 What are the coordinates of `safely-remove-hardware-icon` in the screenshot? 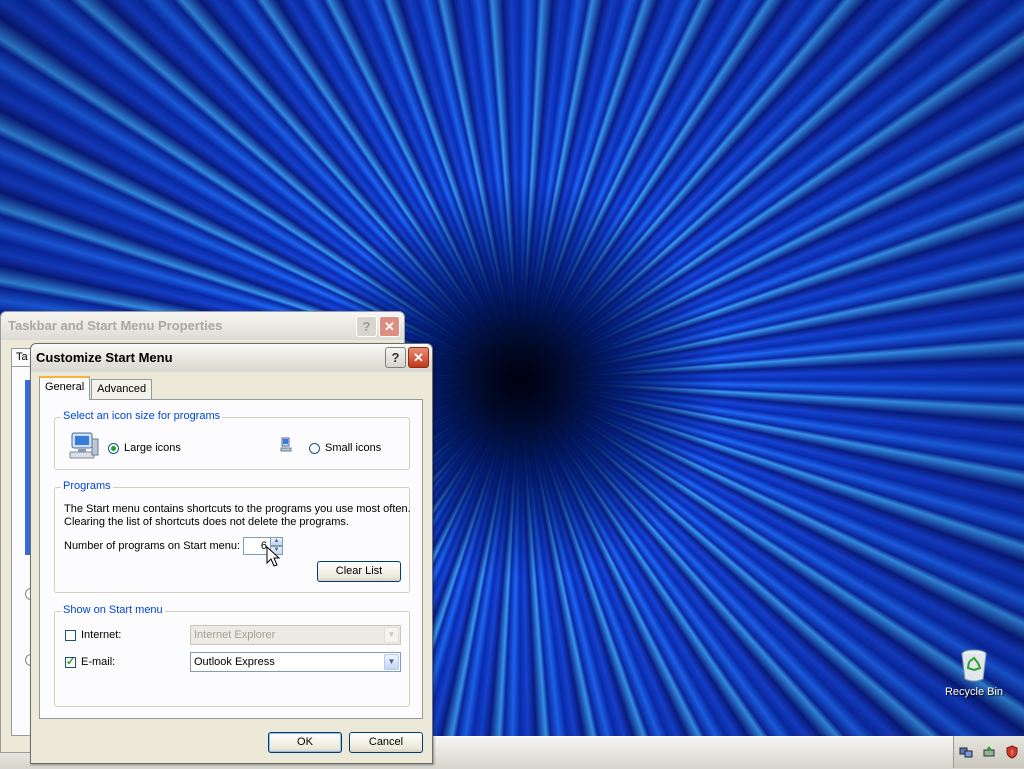 It's located at (989, 752).